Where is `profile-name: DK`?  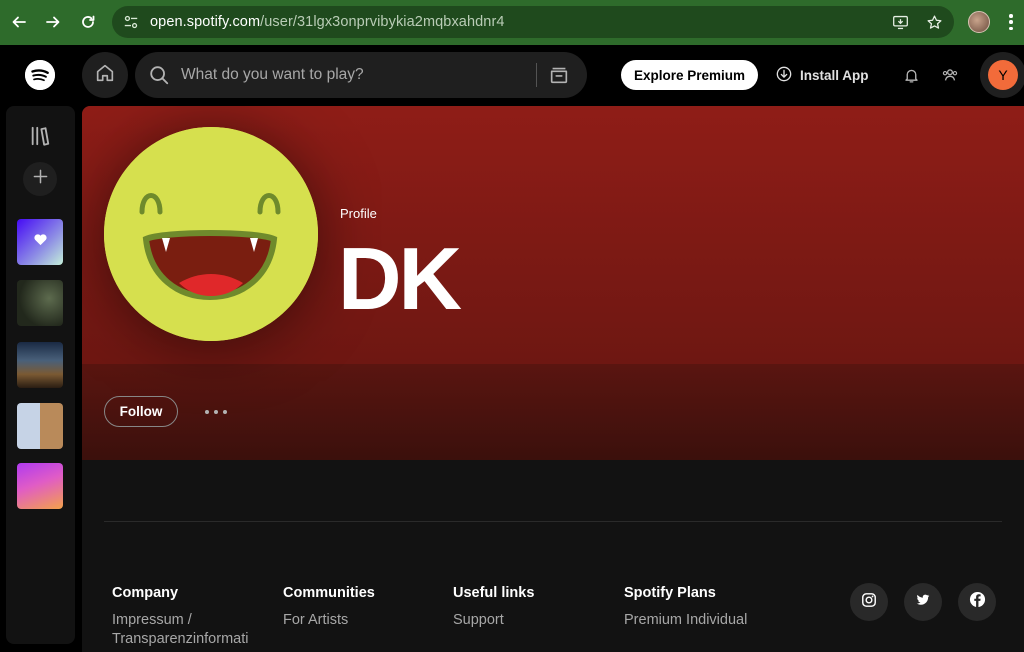 profile-name: DK is located at coordinates (400, 278).